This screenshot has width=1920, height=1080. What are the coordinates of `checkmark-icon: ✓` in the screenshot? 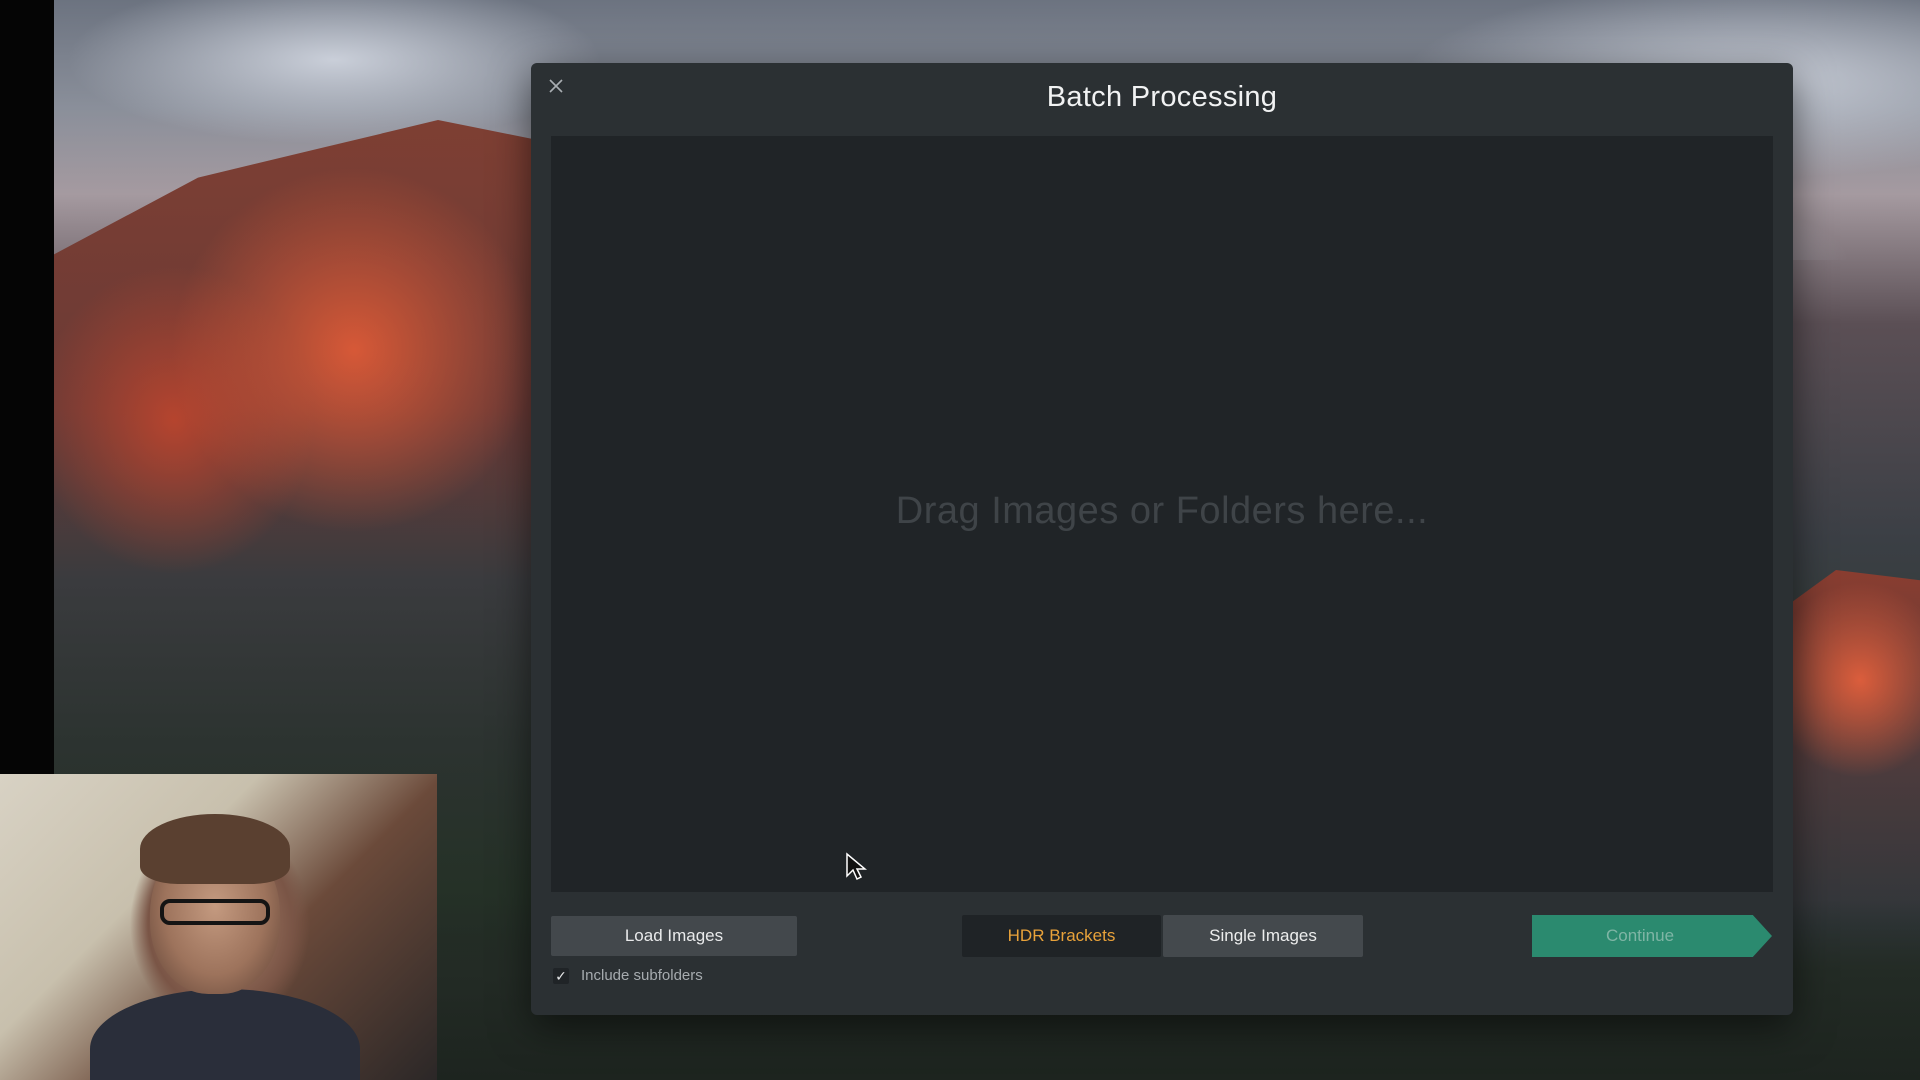 It's located at (561, 975).